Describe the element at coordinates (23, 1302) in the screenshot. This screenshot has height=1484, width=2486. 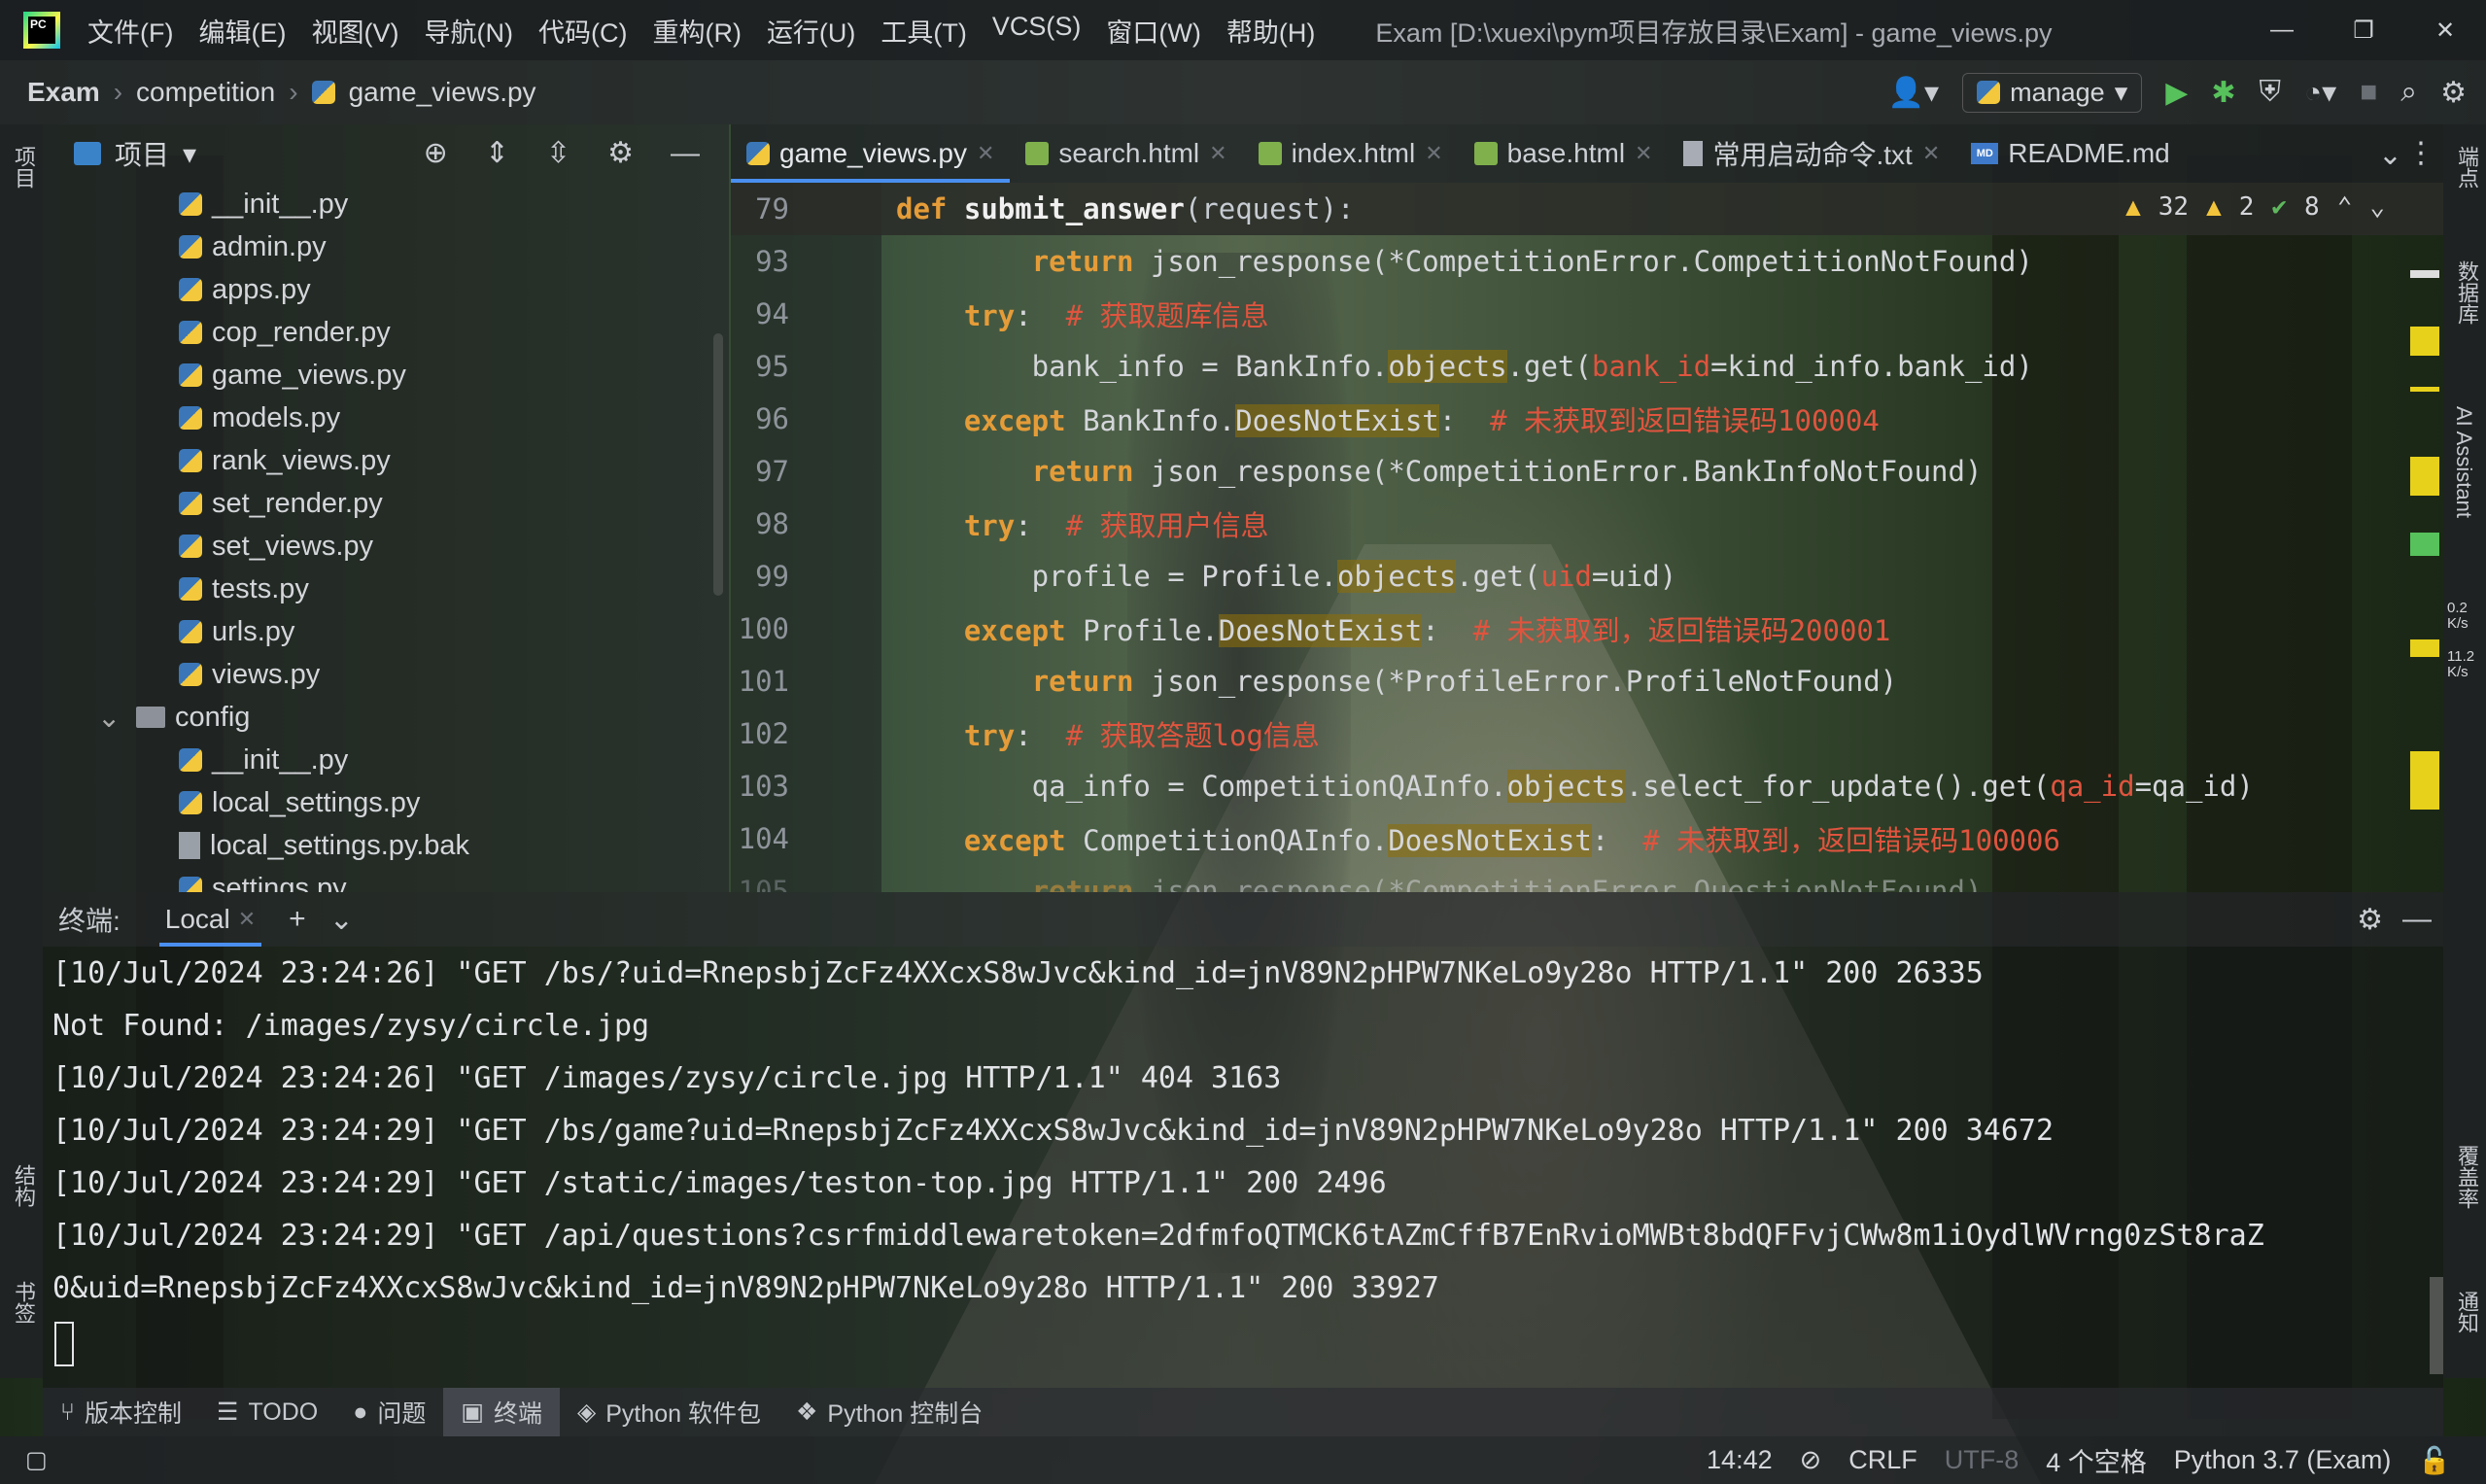
I see `bookmarks-tool-button: 书签` at that location.